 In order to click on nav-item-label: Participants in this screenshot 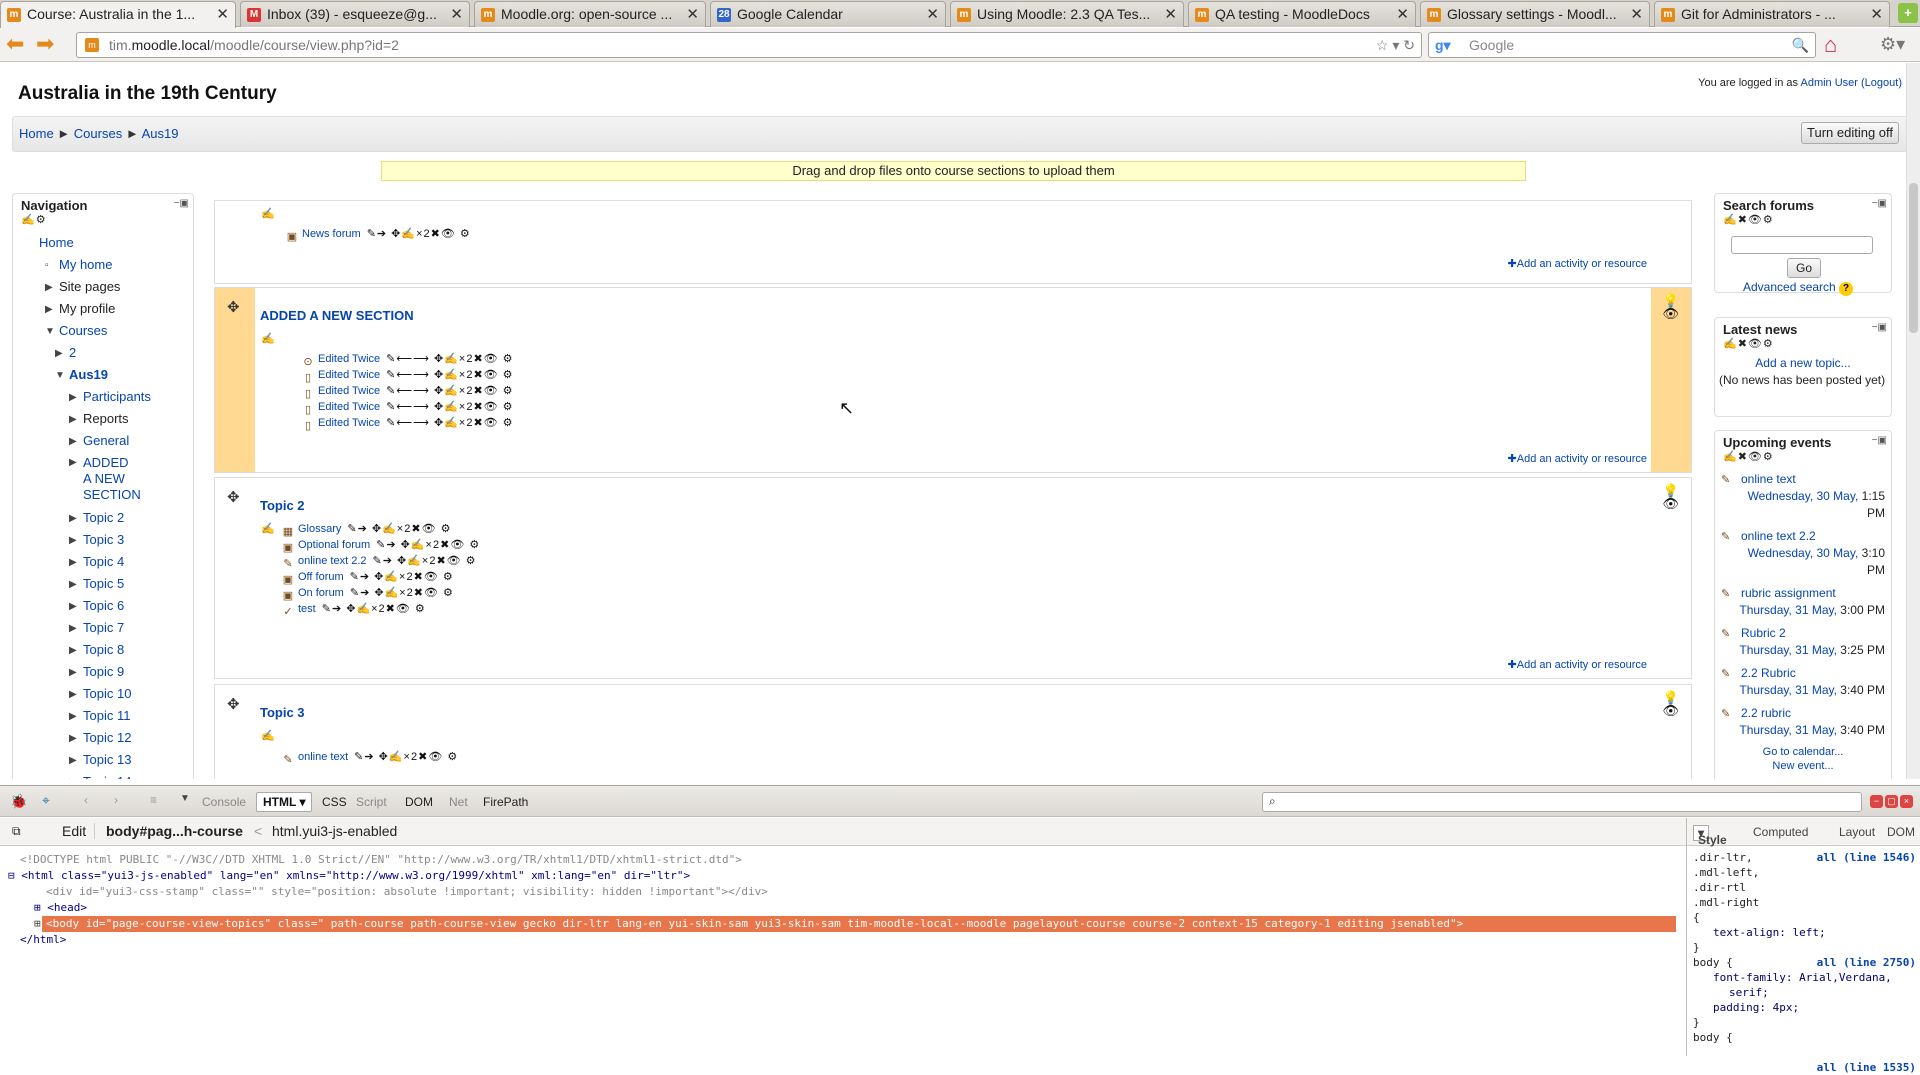, I will do `click(117, 396)`.